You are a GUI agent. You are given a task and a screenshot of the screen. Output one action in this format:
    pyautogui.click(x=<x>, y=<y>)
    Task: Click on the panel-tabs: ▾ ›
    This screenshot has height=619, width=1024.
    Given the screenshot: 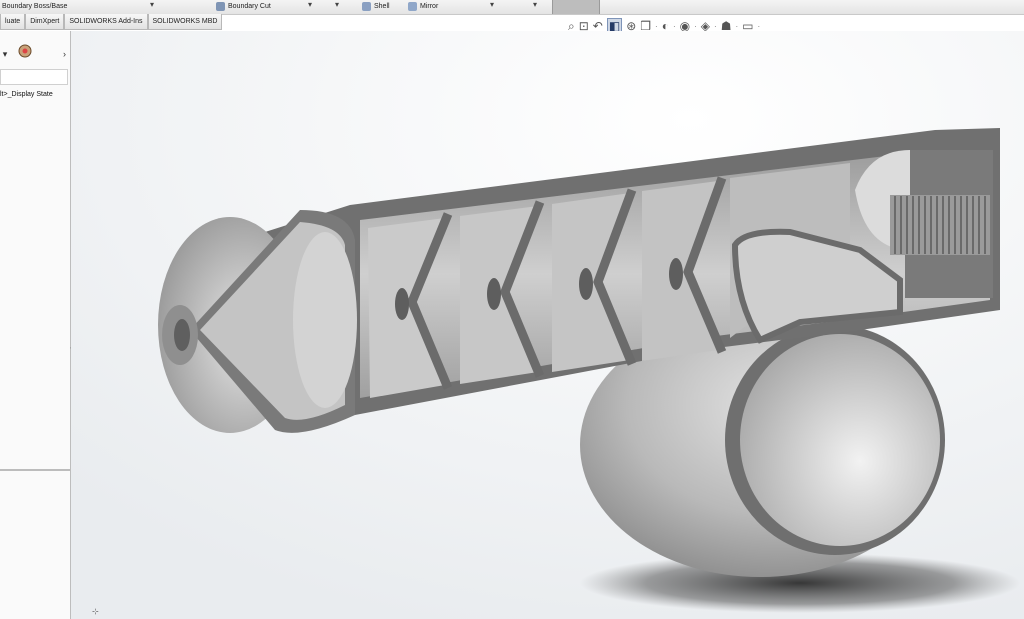 What is the action you would take?
    pyautogui.click(x=35, y=54)
    